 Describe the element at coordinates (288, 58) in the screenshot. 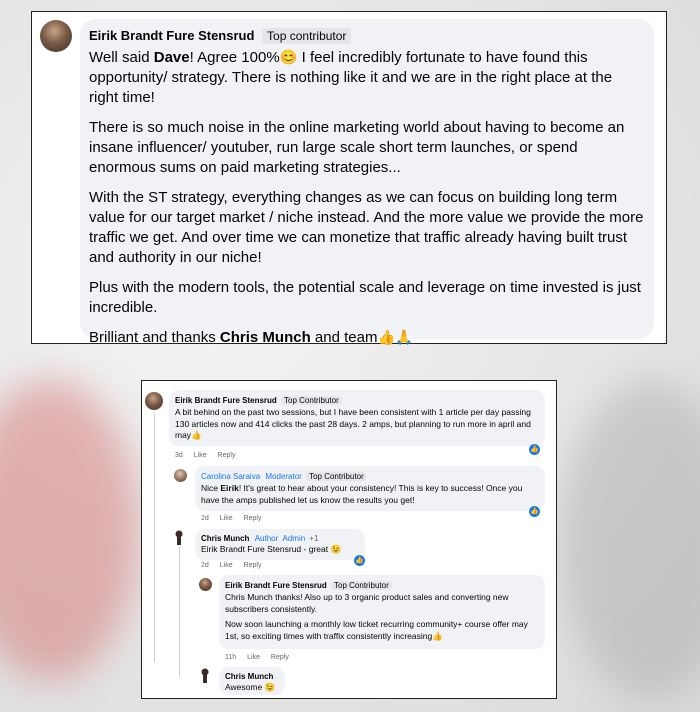

I see `smile-emoji-icon: 😊` at that location.